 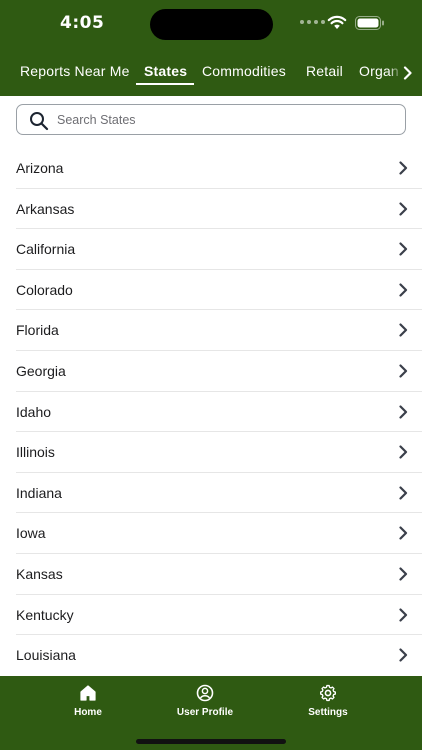 I want to click on list-item: Indiana, so click(x=219, y=493).